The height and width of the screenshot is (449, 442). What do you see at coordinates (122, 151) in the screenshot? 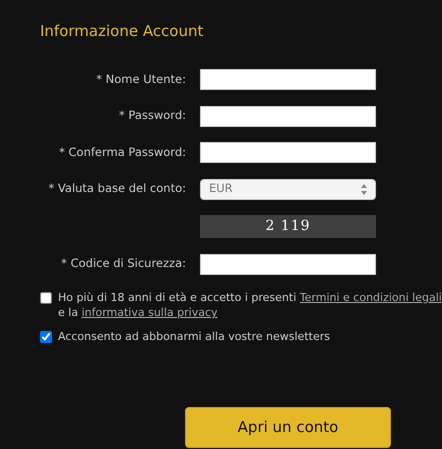
I see `field-label: * Conferma Password:` at bounding box center [122, 151].